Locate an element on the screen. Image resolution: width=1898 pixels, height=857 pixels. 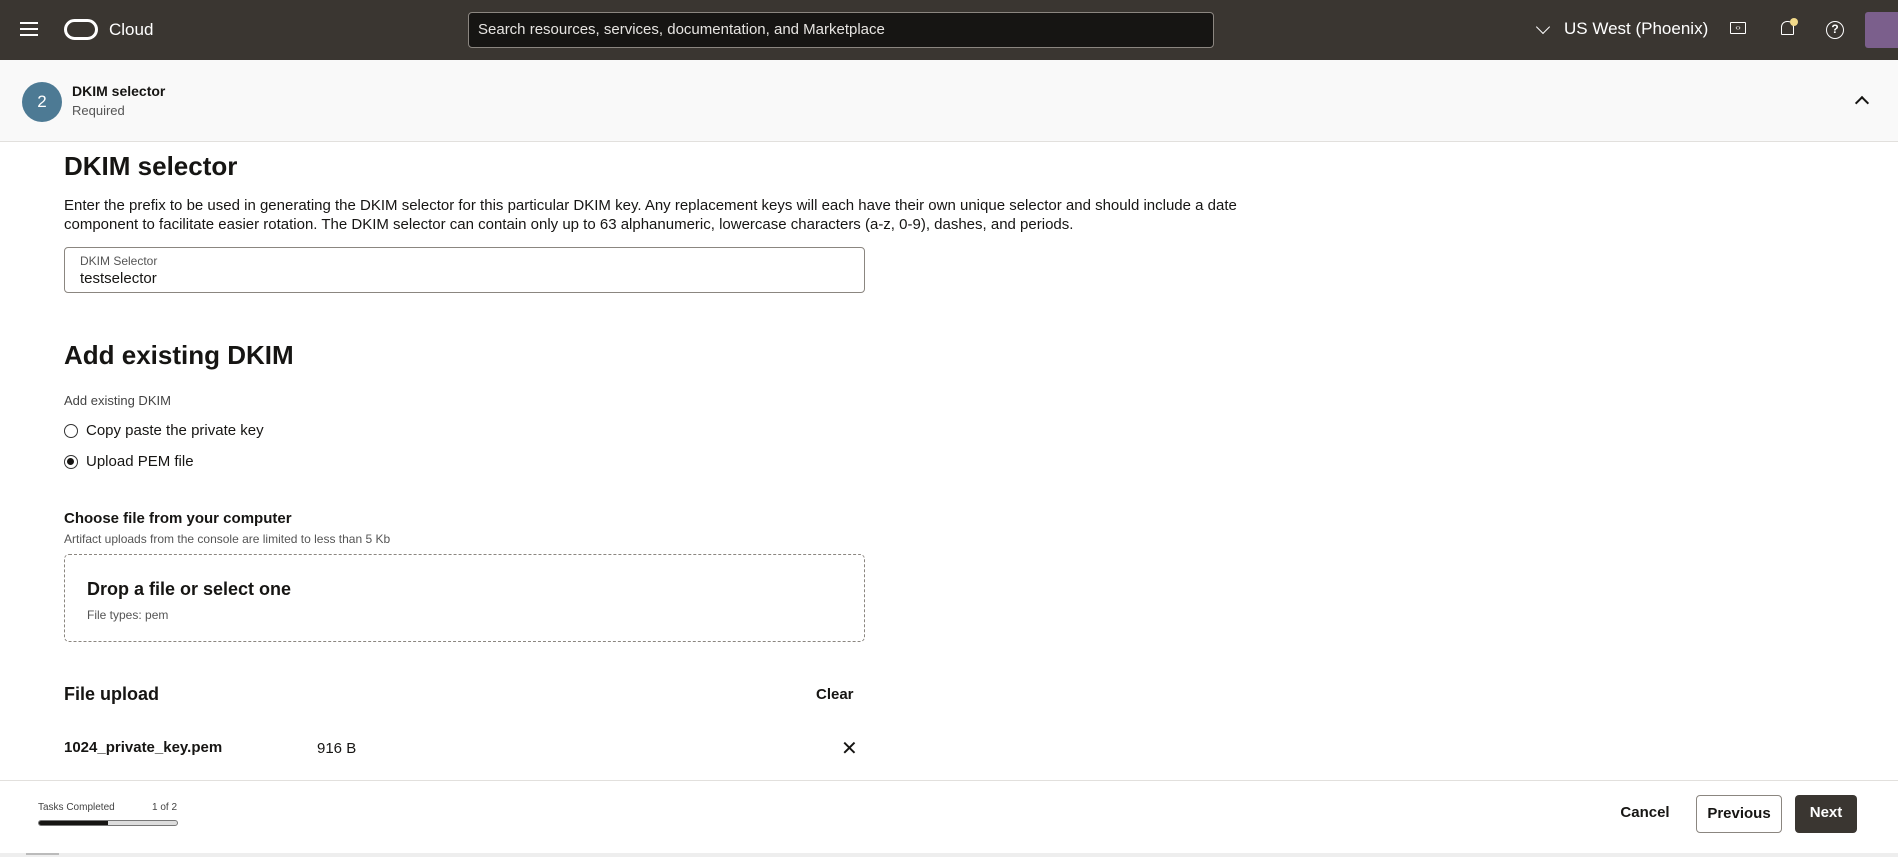
step-header: 2 DKIM selector Required is located at coordinates (949, 101).